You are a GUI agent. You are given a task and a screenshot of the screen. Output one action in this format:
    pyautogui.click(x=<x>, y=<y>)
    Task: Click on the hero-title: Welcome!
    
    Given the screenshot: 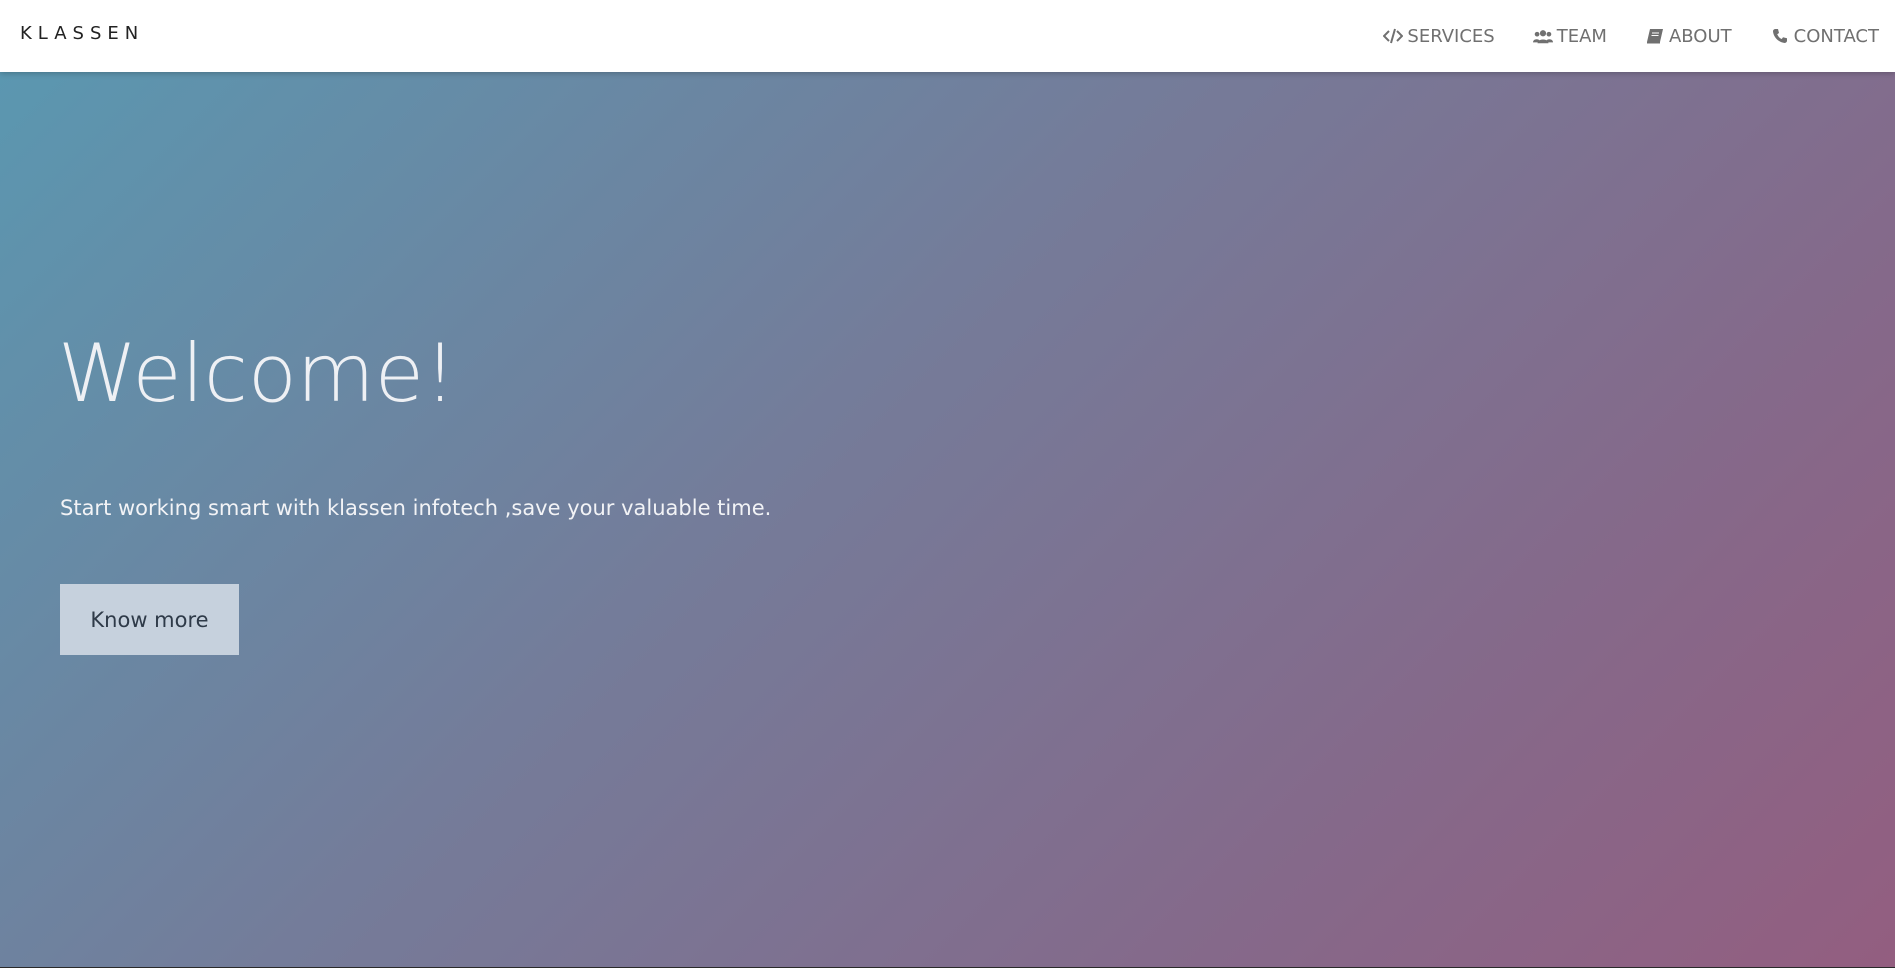 What is the action you would take?
    pyautogui.click(x=257, y=373)
    